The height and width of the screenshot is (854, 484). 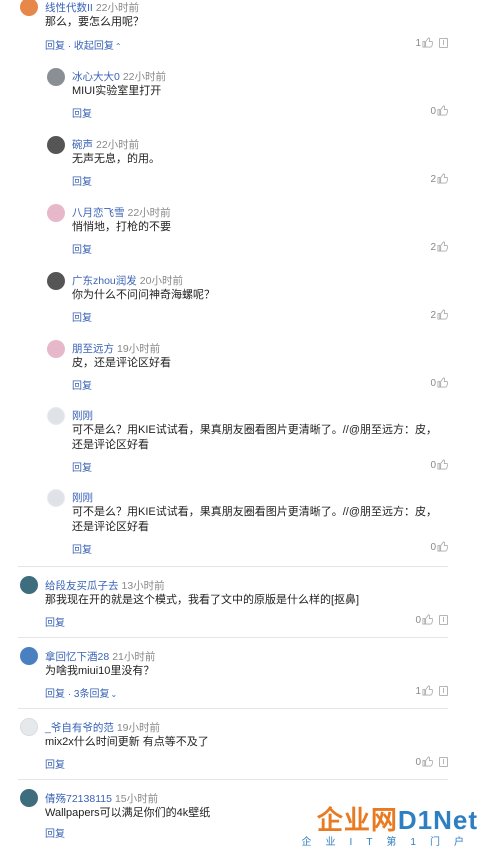 What do you see at coordinates (143, 295) in the screenshot?
I see `comment-text: 你为什么不问问神奇海螺呢？` at bounding box center [143, 295].